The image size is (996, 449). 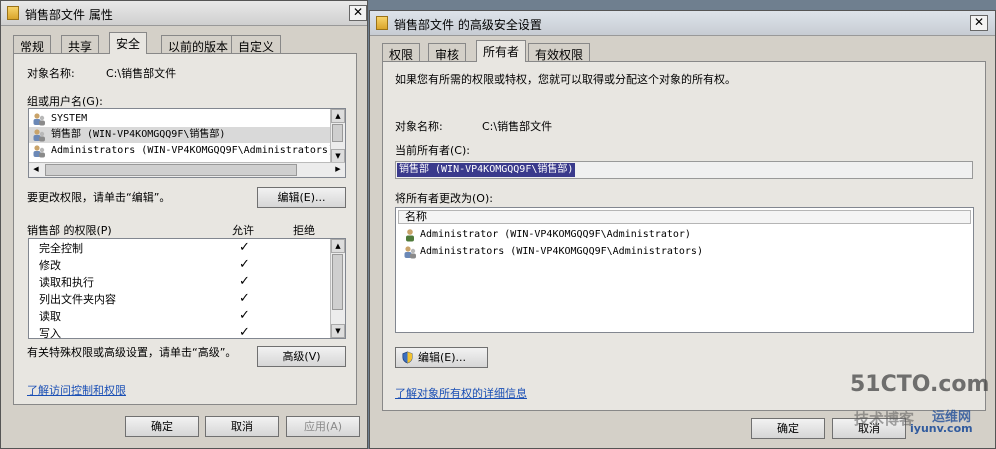 I want to click on name-column-header: 名称, so click(x=684, y=217).